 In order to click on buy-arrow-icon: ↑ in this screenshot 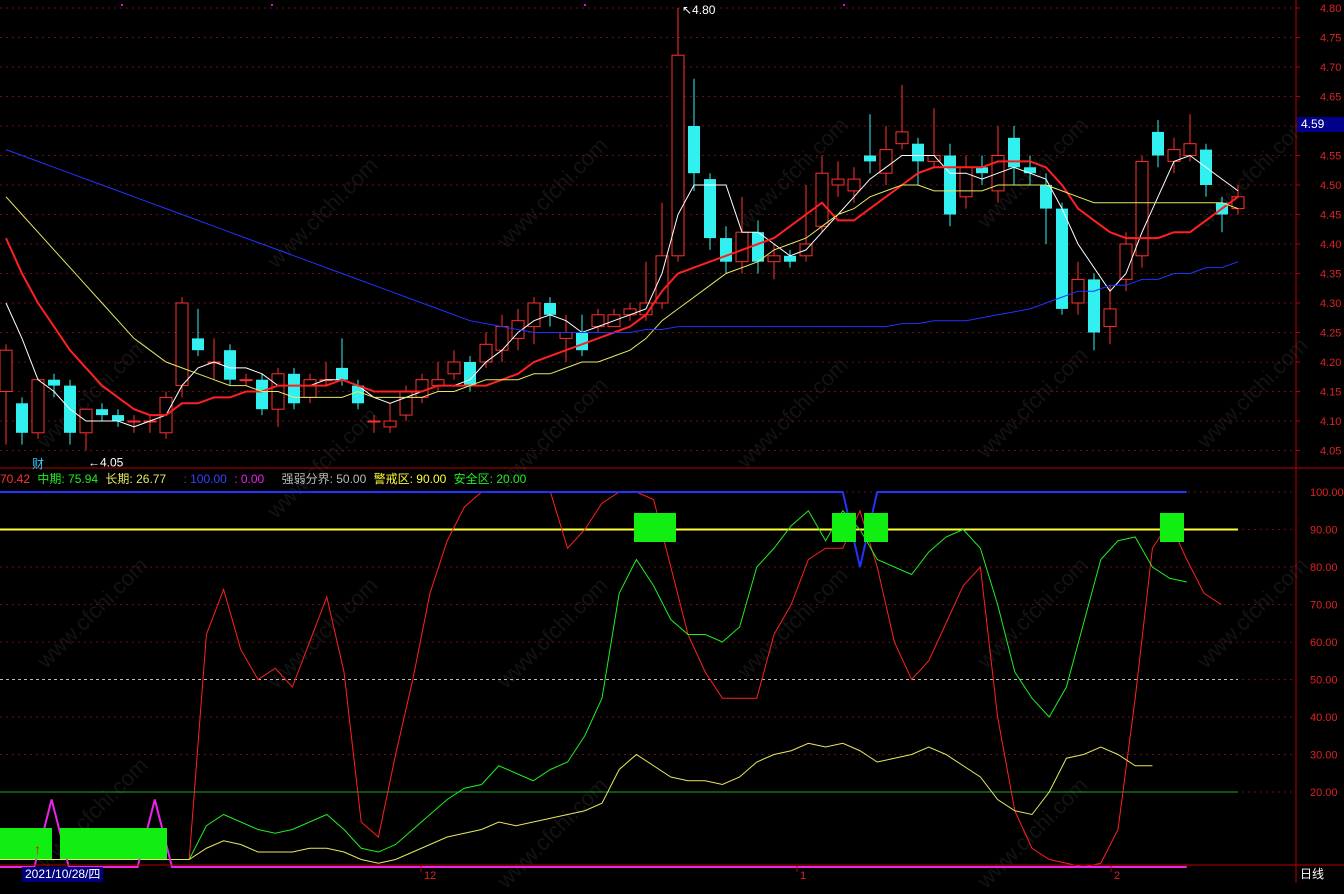, I will do `click(37, 849)`.